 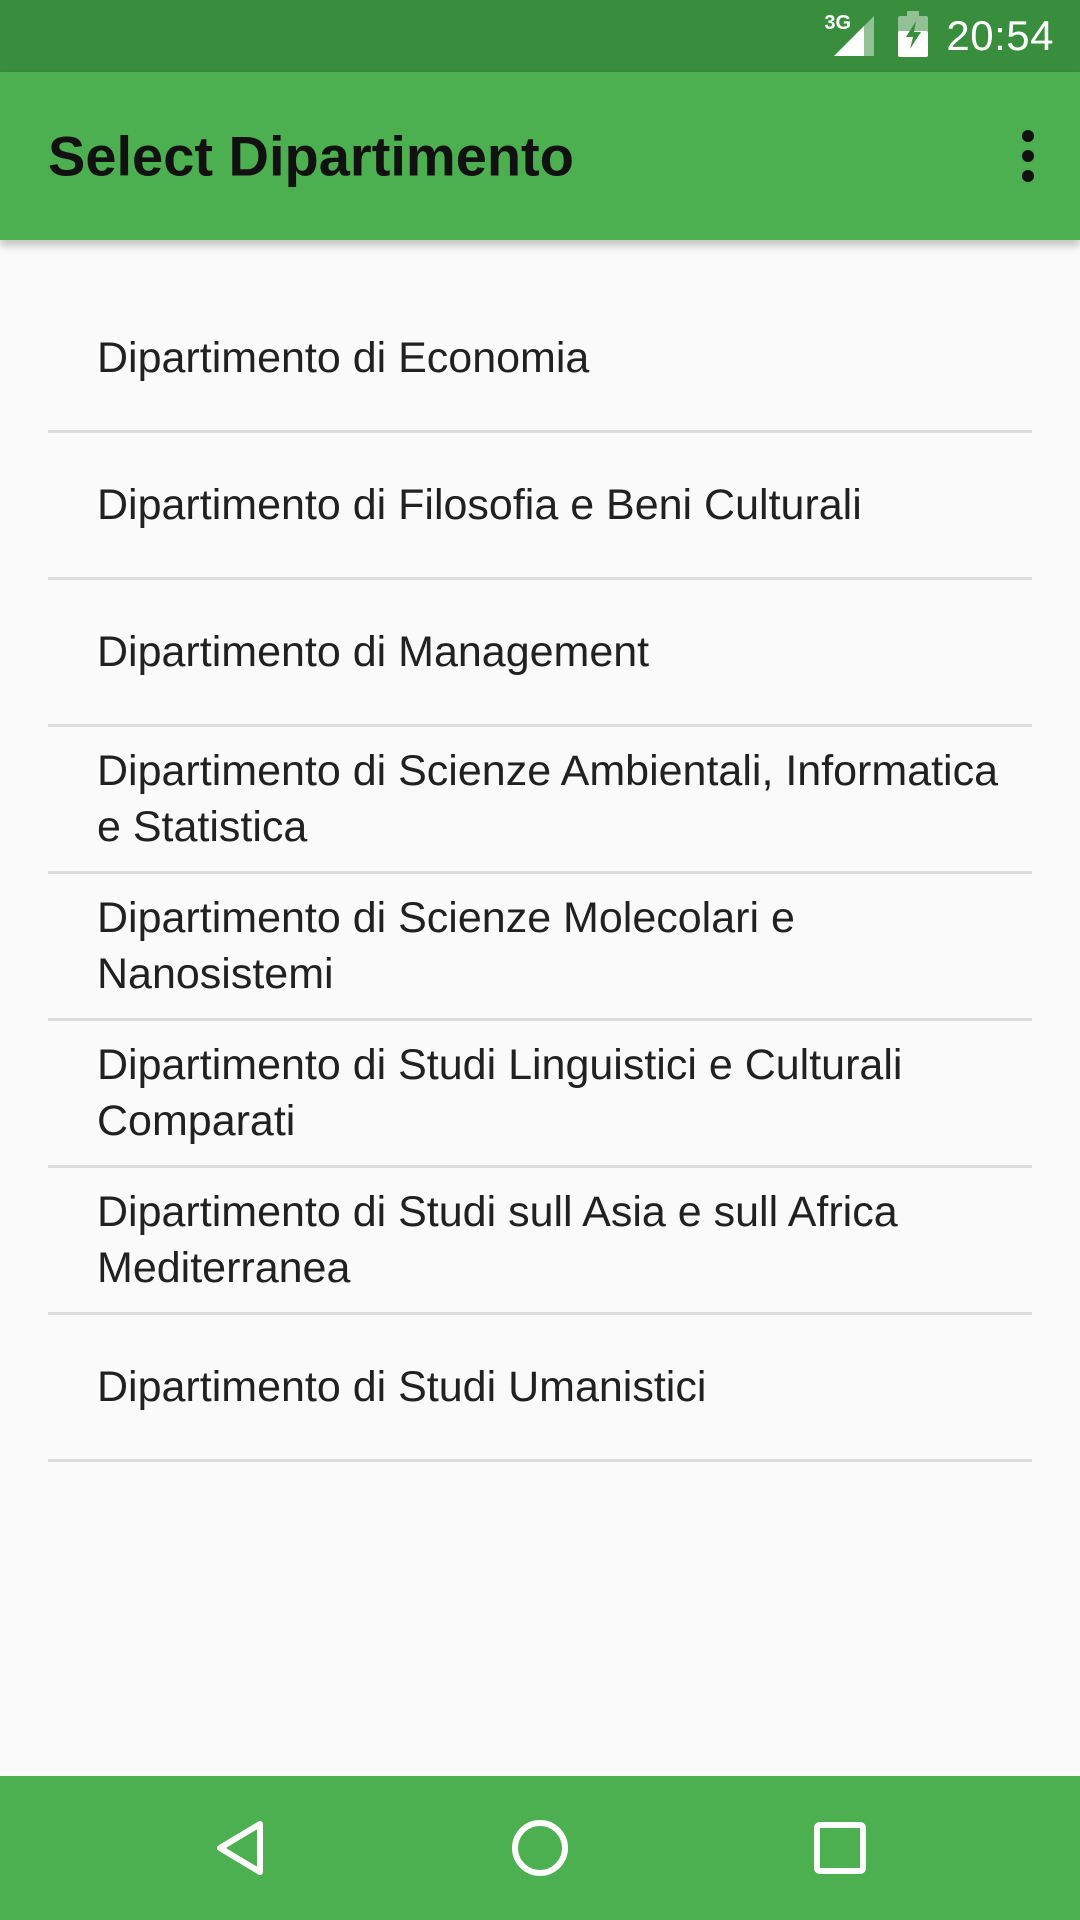 I want to click on list-item-label: Dipartimento di Studi Umanistici, so click(x=402, y=1387).